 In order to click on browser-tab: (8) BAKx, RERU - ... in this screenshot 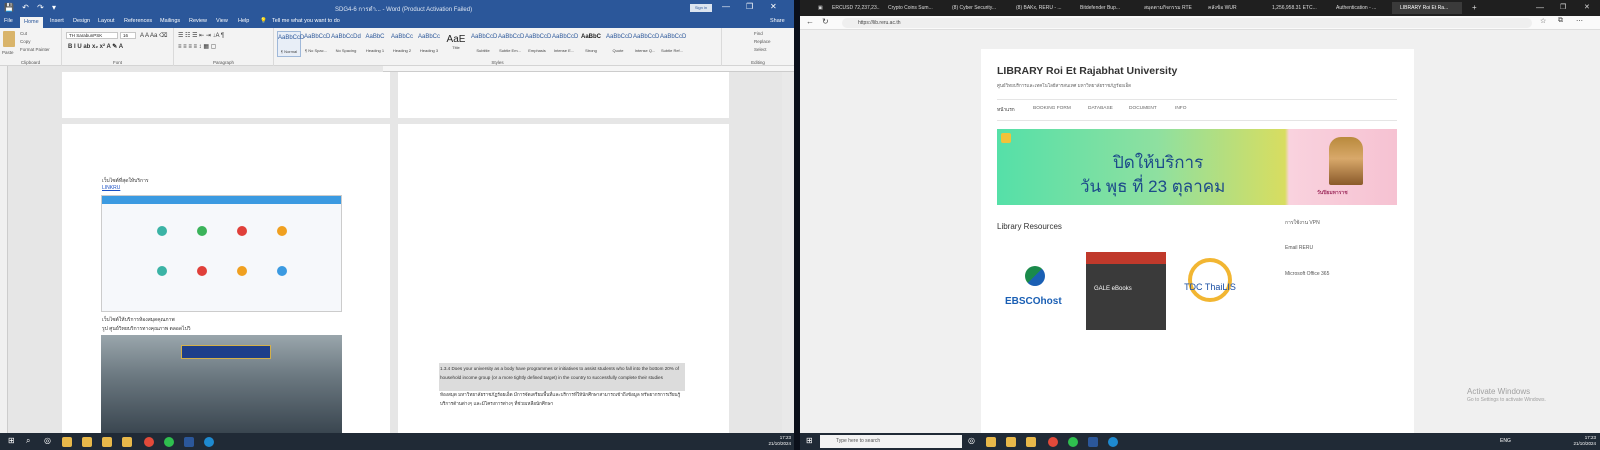, I will do `click(1040, 8)`.